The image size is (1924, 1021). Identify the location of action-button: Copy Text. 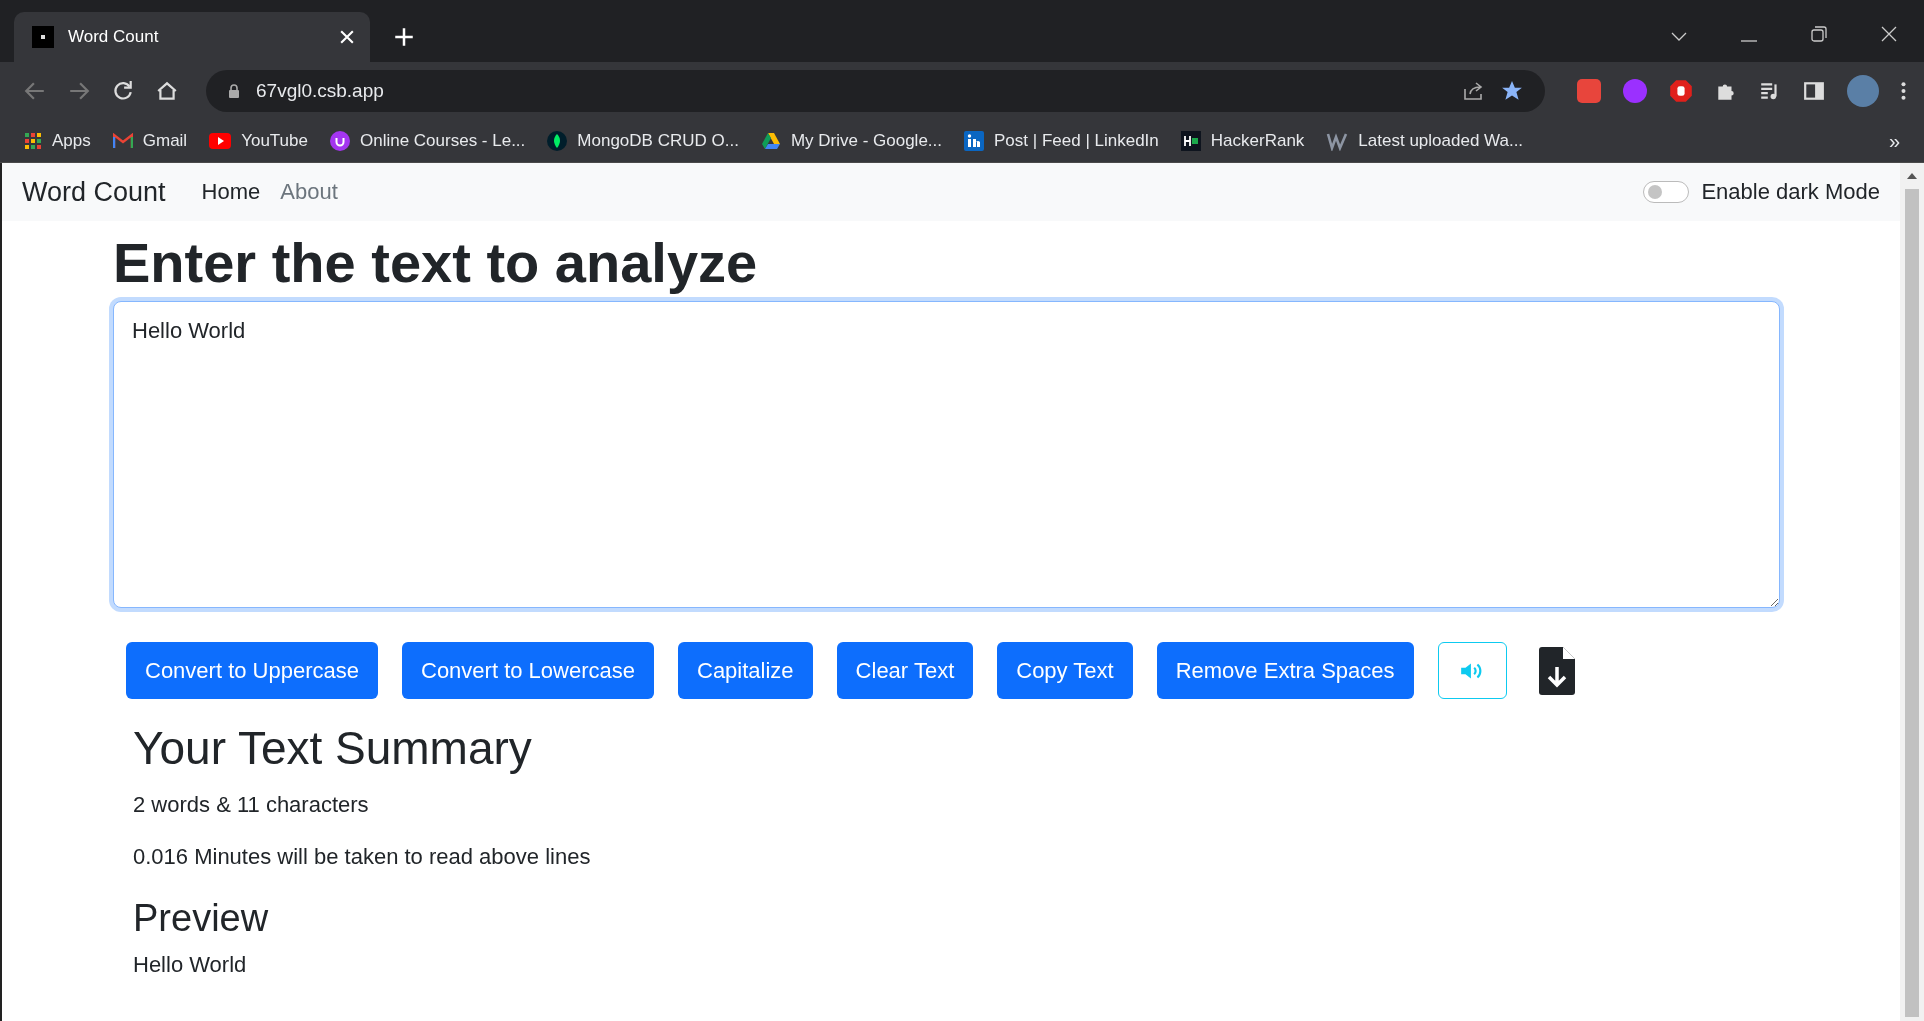
(1065, 671).